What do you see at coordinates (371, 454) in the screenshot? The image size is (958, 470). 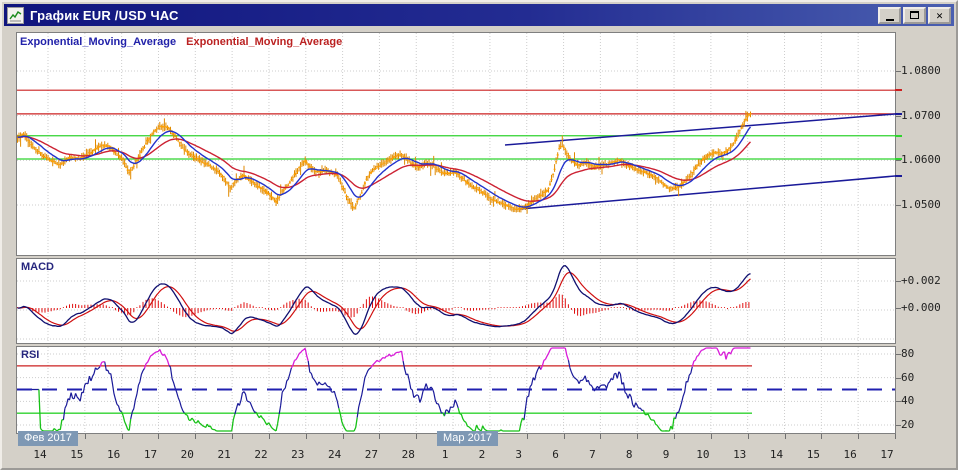 I see `x-axis-label: 27` at bounding box center [371, 454].